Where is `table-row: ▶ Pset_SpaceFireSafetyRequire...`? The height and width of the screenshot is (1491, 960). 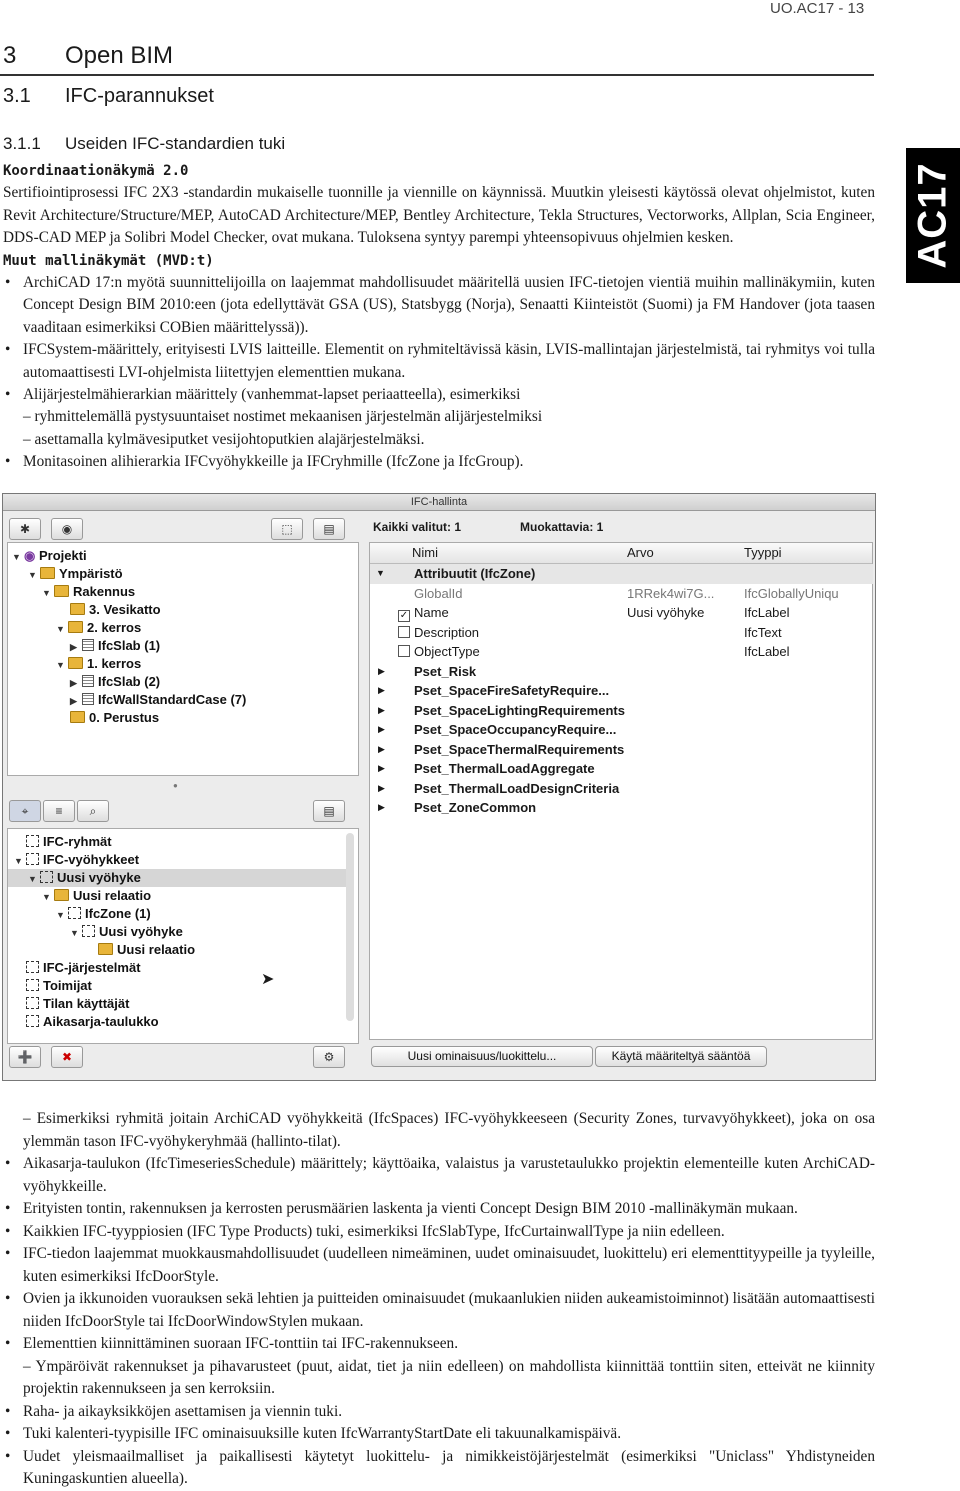
table-row: ▶ Pset_SpaceFireSafetyRequire... is located at coordinates (621, 691).